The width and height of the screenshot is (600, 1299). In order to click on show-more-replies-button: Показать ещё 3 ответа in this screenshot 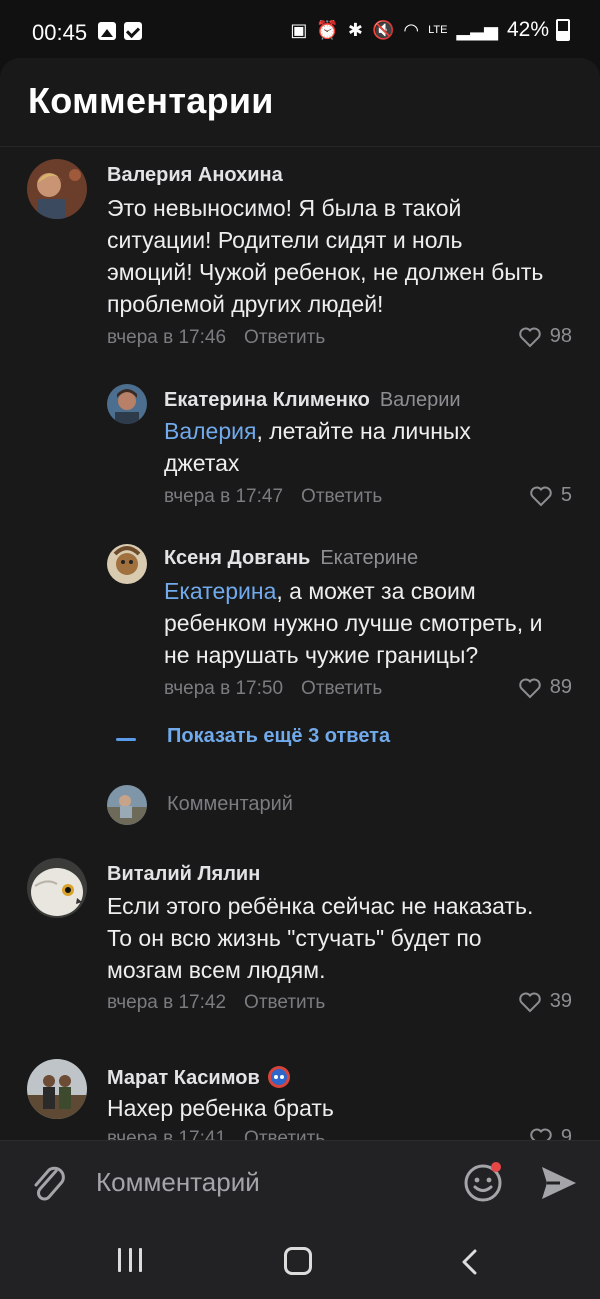, I will do `click(253, 736)`.